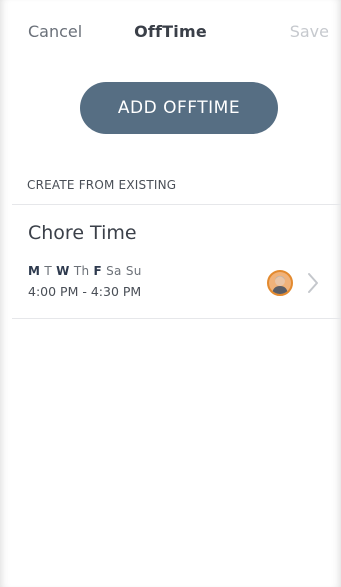 This screenshot has height=587, width=341. What do you see at coordinates (176, 318) in the screenshot?
I see `divider` at bounding box center [176, 318].